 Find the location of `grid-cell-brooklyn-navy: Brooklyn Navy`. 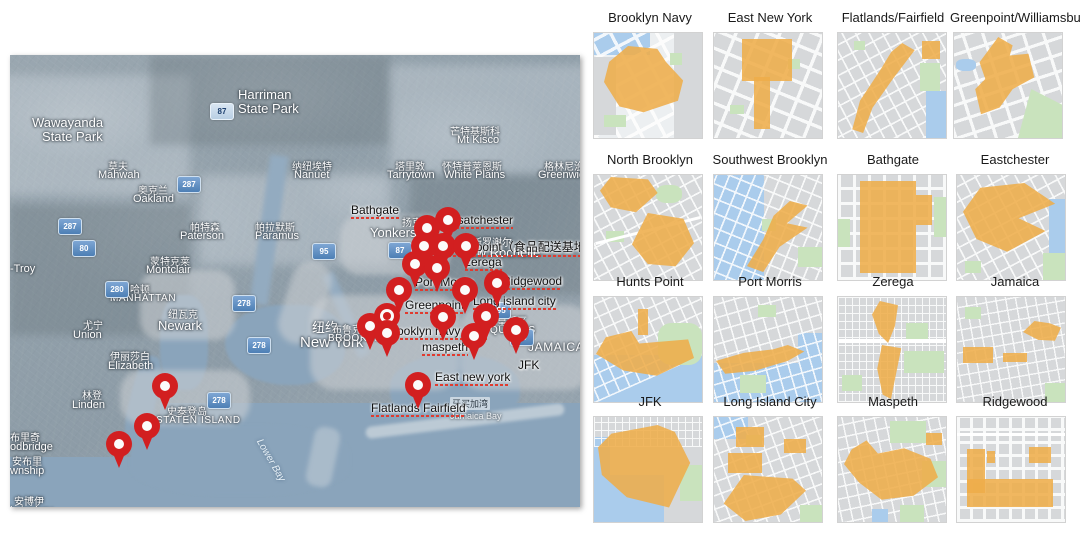

grid-cell-brooklyn-navy: Brooklyn Navy is located at coordinates (650, 80).